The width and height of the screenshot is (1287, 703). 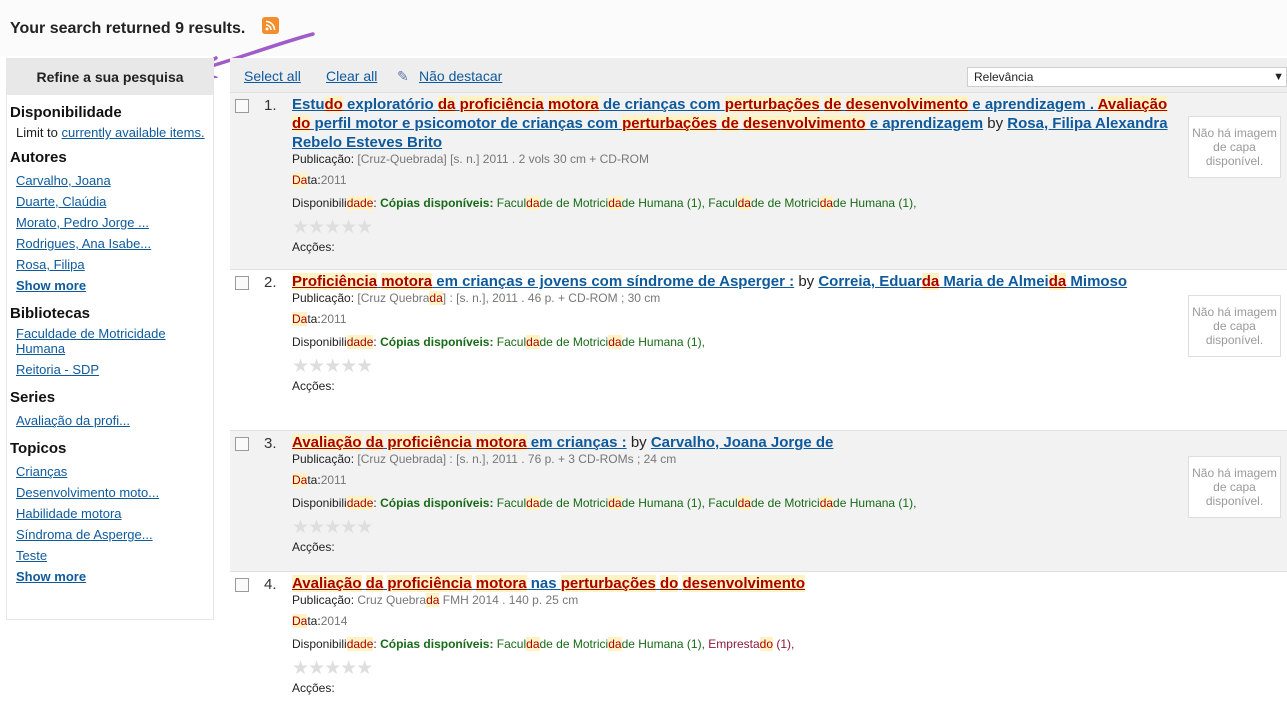 I want to click on library-facet-link: Reitoria - SDP, so click(x=114, y=369).